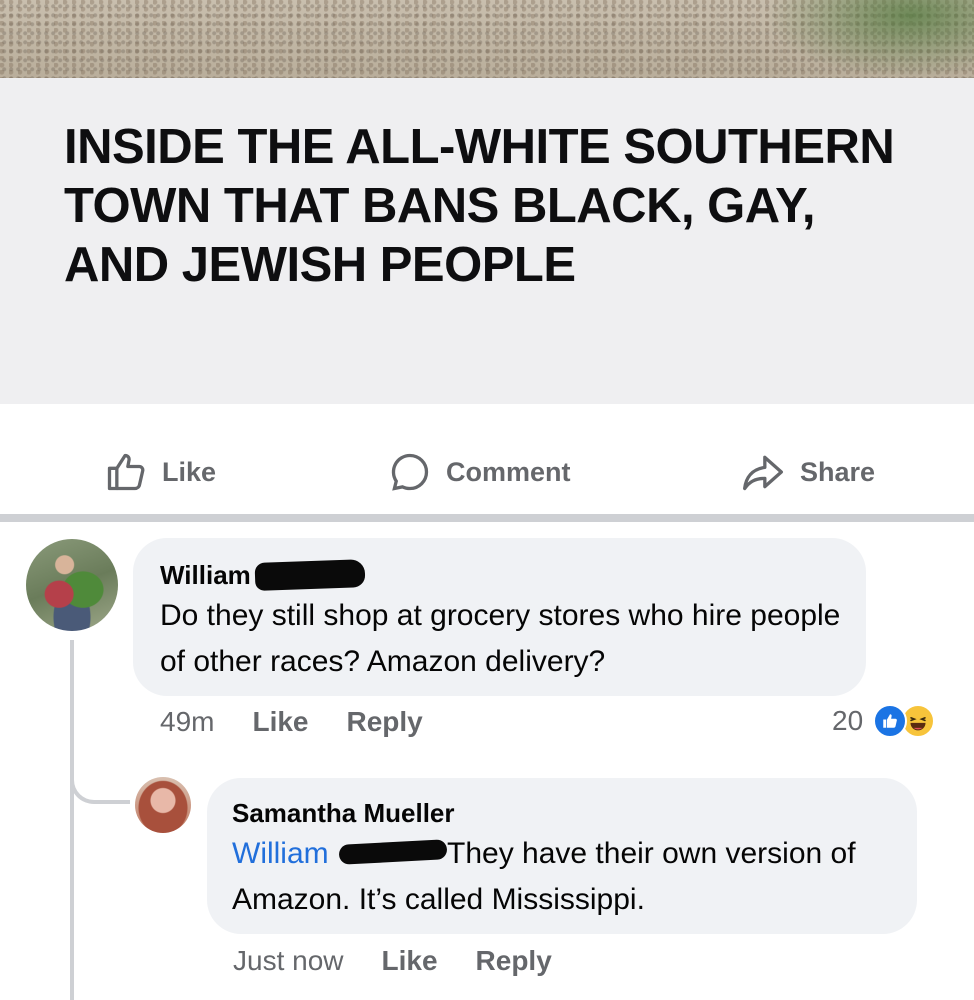  I want to click on thread-line, so click(72, 820).